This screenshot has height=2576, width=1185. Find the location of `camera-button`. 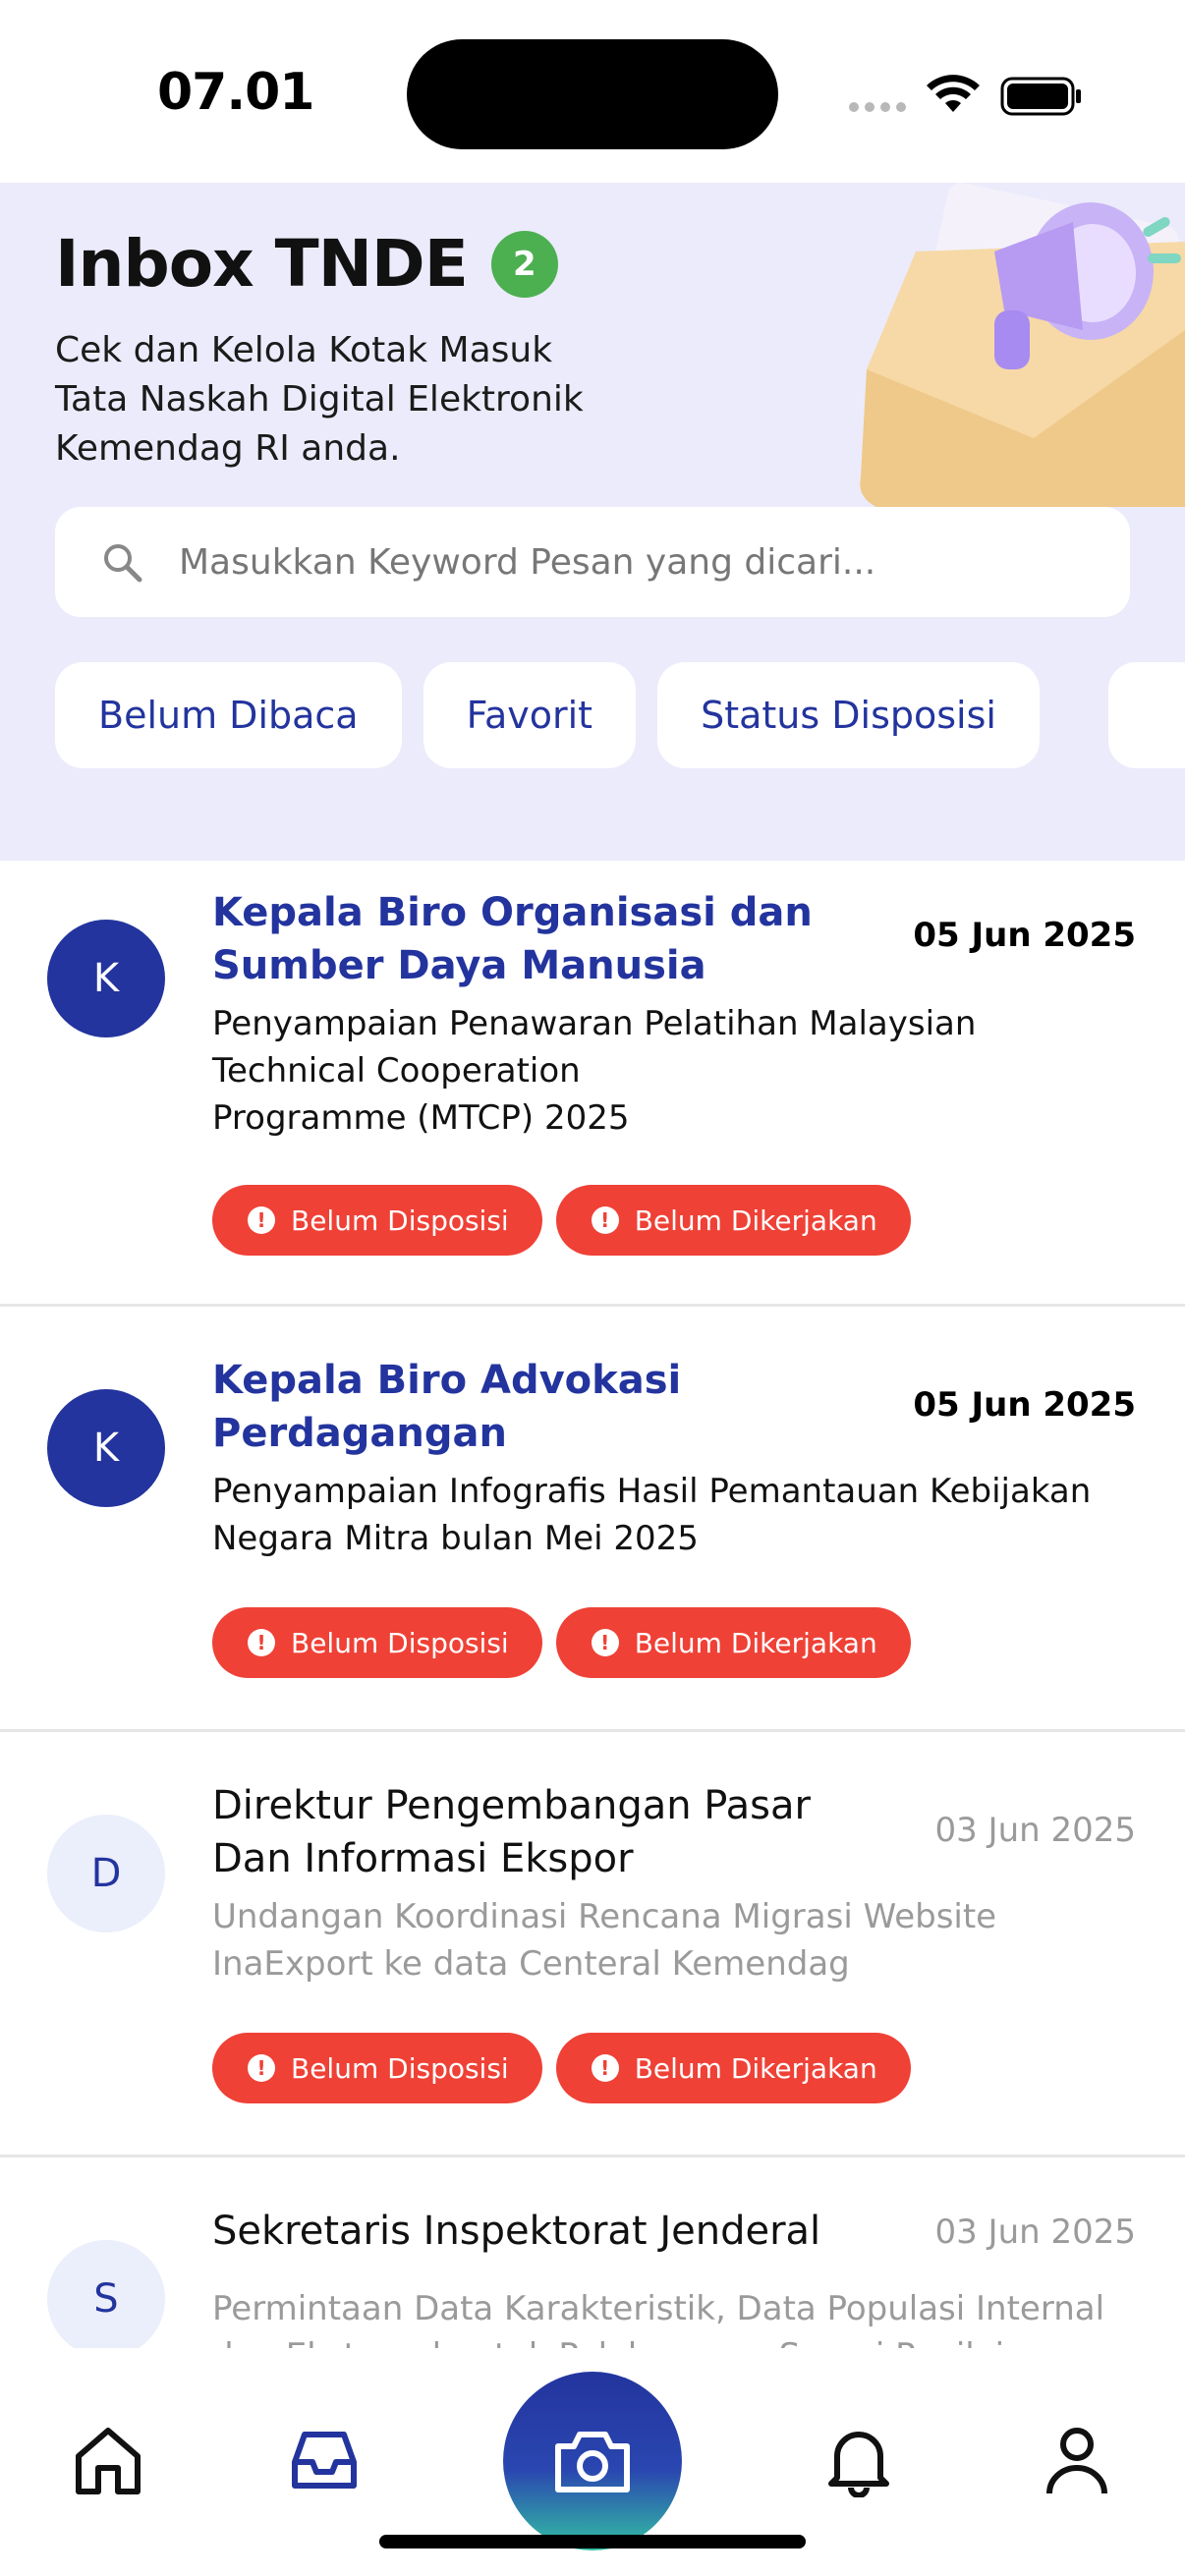

camera-button is located at coordinates (592, 2461).